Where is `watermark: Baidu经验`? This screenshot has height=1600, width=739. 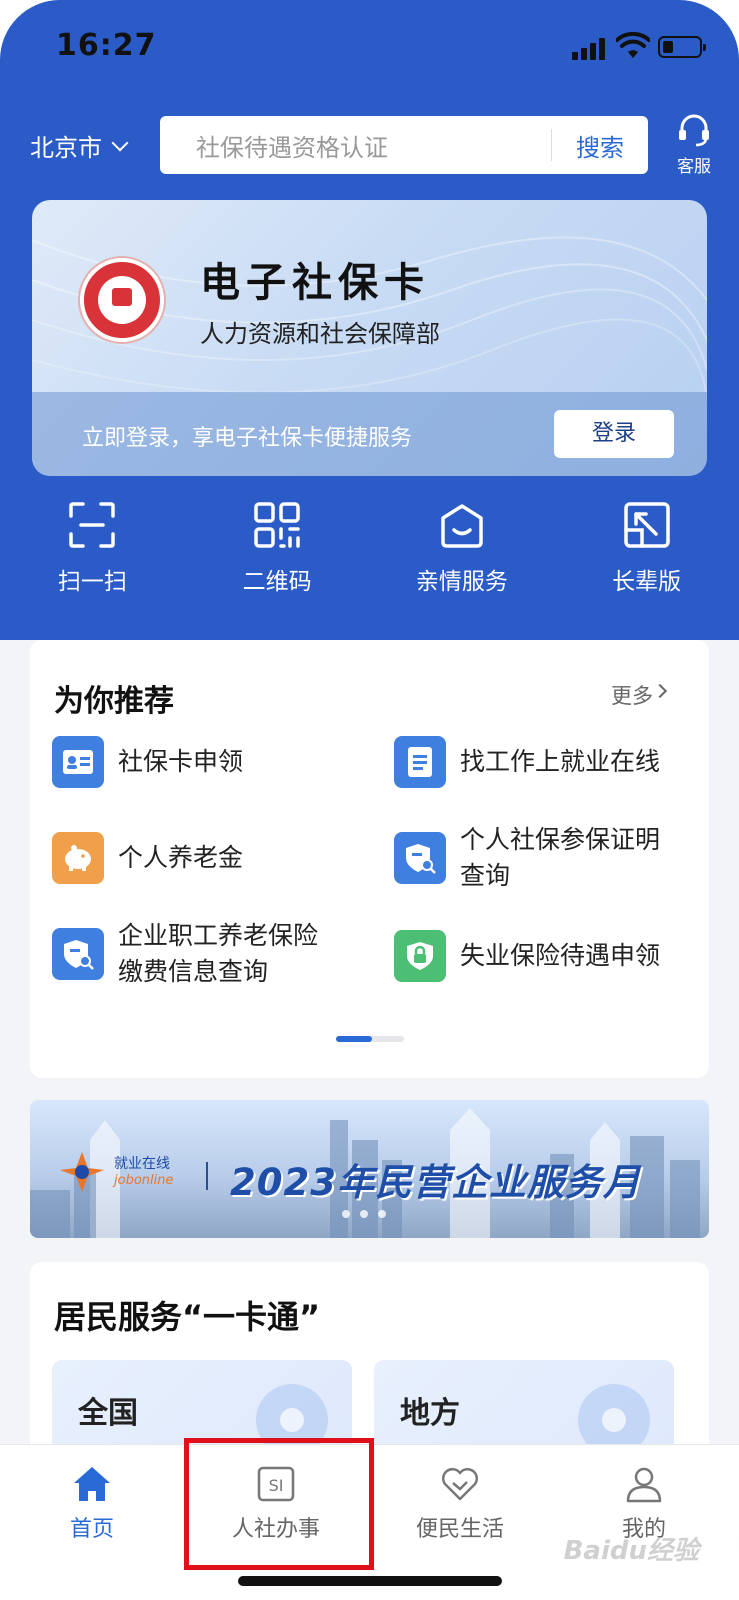 watermark: Baidu经验 is located at coordinates (631, 1551).